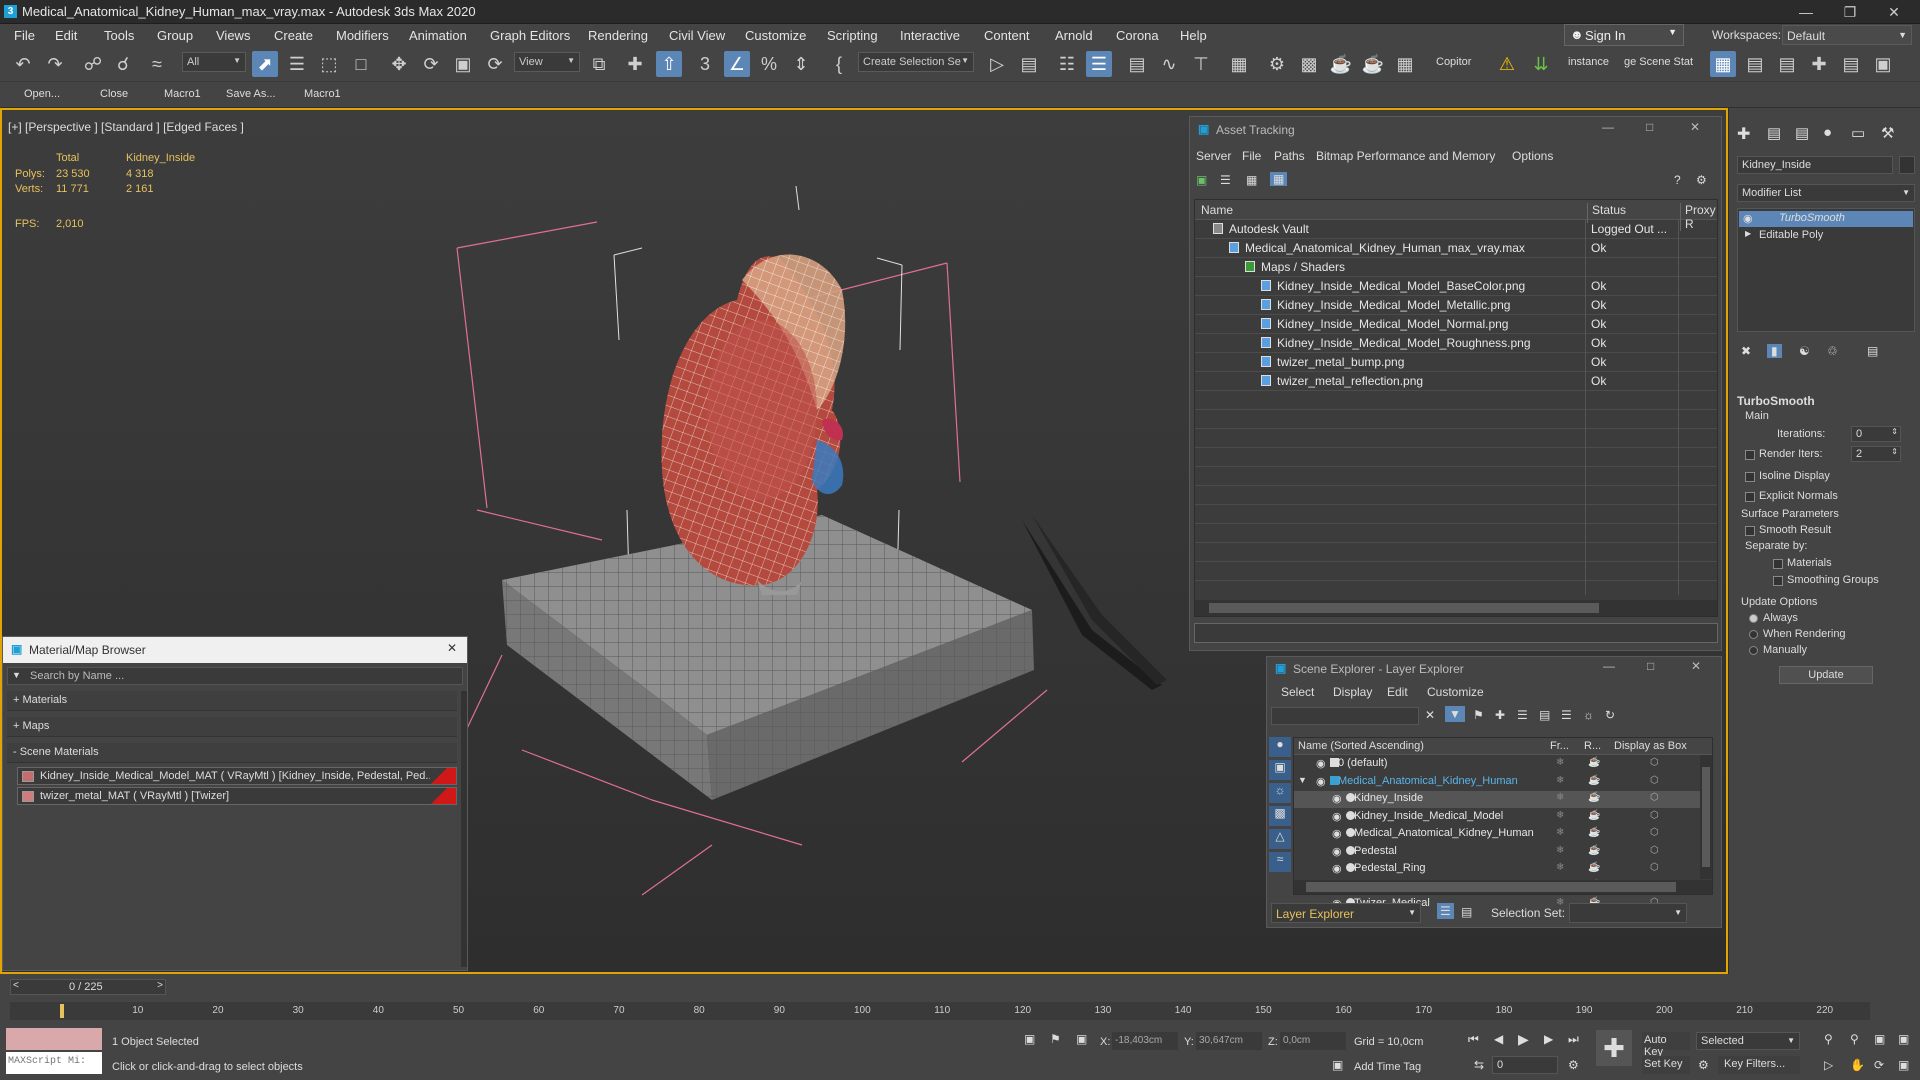  What do you see at coordinates (1753, 618) in the screenshot?
I see `always-radio` at bounding box center [1753, 618].